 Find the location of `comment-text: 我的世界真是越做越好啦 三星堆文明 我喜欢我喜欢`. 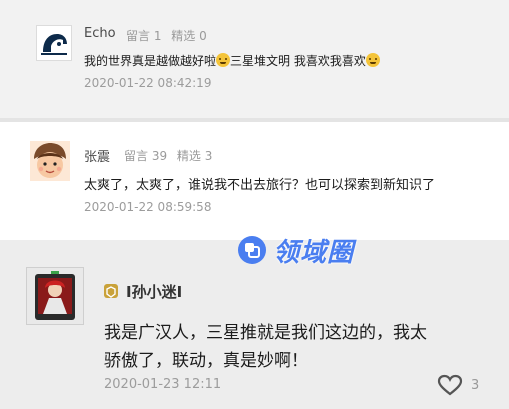

comment-text: 我的世界真是越做越好啦 三星堆文明 我喜欢我喜欢 is located at coordinates (232, 60).